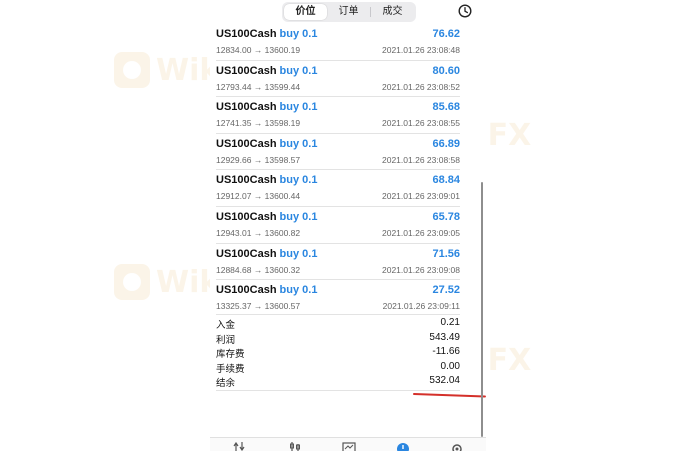 The height and width of the screenshot is (451, 700). What do you see at coordinates (421, 50) in the screenshot?
I see `trade-time: 2021.01.26 23:08:48` at bounding box center [421, 50].